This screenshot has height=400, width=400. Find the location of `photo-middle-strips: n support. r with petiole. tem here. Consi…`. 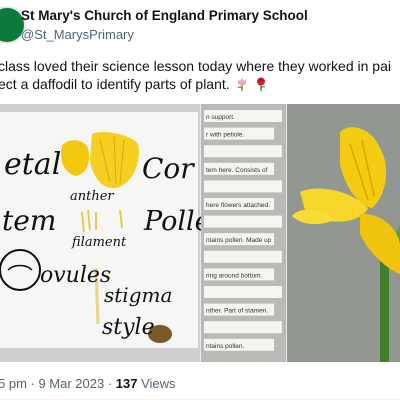

photo-middle-strips: n support. r with petiole. tem here. Consi… is located at coordinates (243, 233).